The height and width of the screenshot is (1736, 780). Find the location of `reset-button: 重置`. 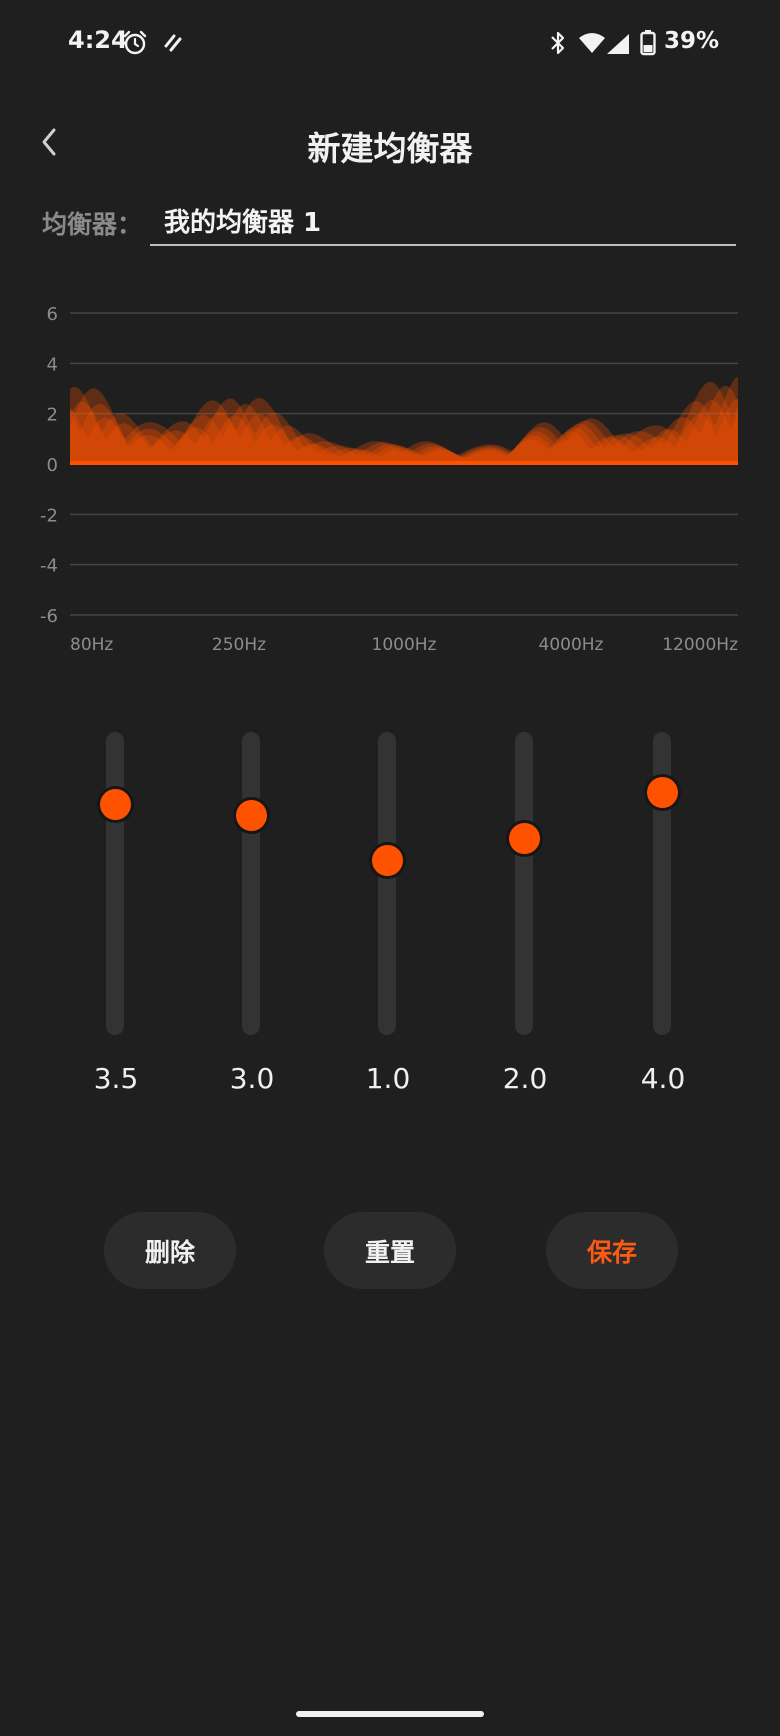

reset-button: 重置 is located at coordinates (390, 1250).